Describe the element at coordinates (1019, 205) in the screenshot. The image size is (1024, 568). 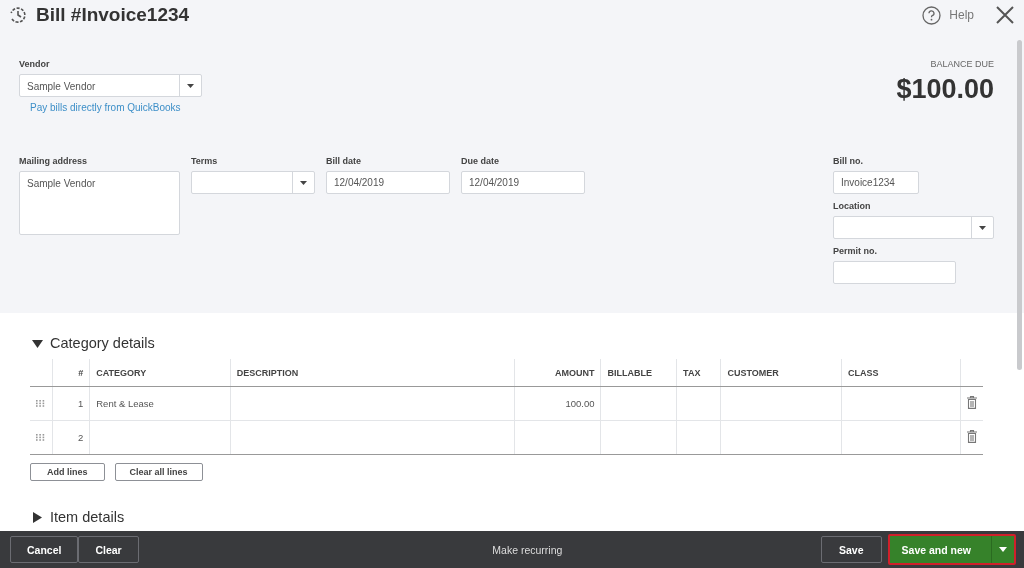
I see `scrollbar` at that location.